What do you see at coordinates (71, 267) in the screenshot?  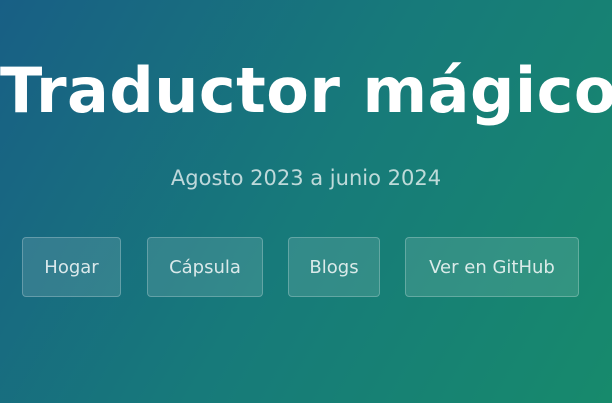 I see `home-button: Hogar` at bounding box center [71, 267].